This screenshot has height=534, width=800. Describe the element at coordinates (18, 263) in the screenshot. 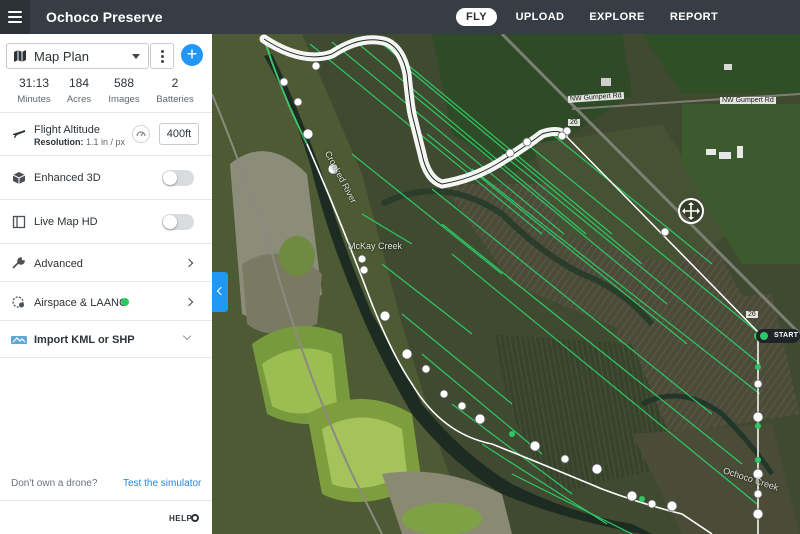

I see `wrench-icon` at that location.